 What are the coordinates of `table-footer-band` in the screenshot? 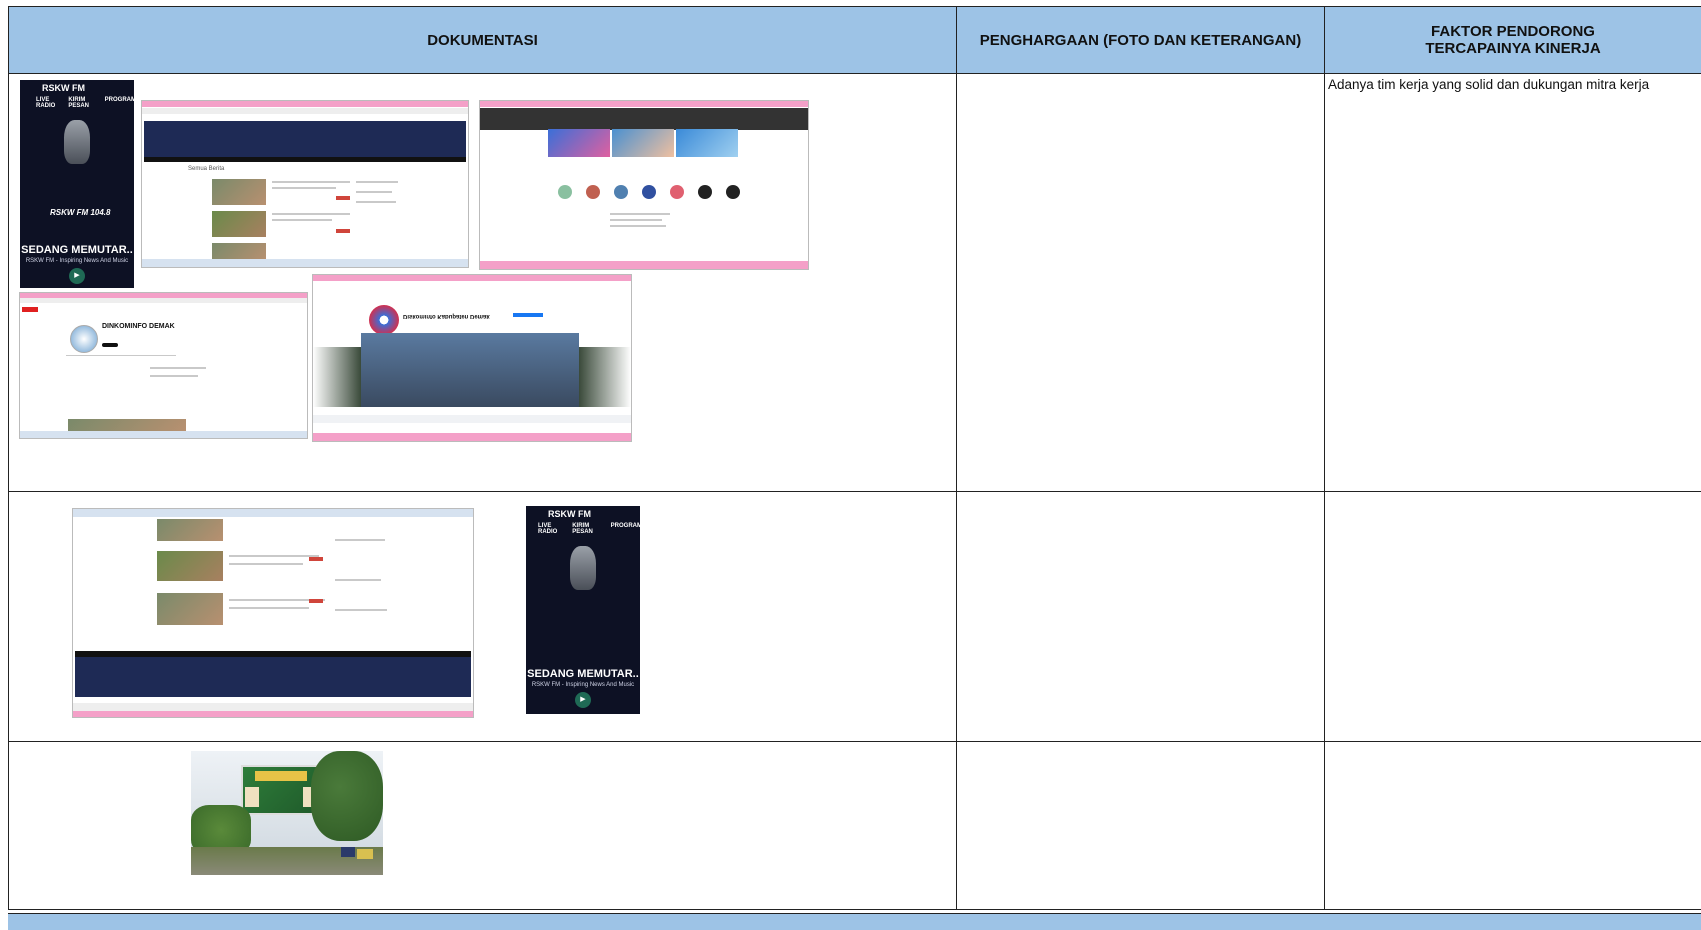 It's located at (854, 921).